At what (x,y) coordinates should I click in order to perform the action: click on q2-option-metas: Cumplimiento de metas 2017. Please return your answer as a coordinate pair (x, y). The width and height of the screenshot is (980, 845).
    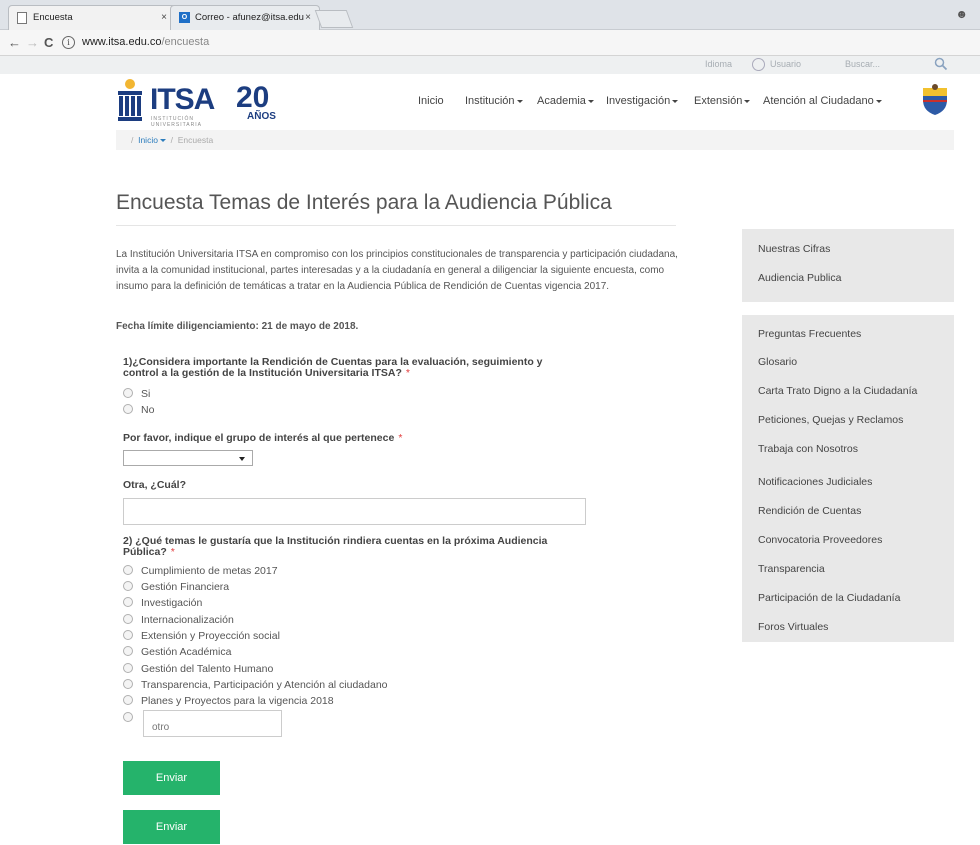
    Looking at the image, I should click on (200, 572).